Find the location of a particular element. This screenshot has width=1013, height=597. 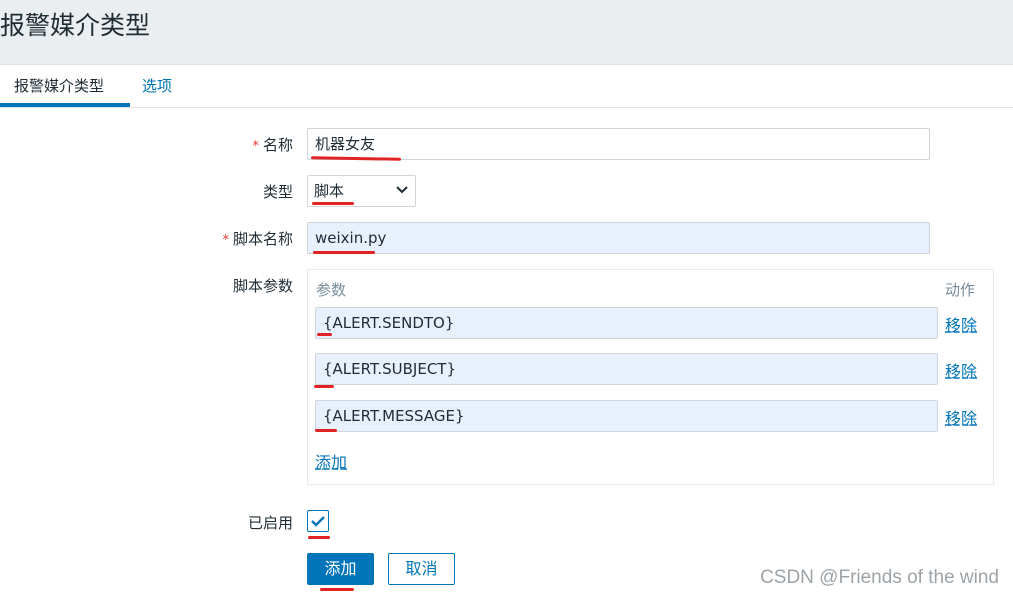

check-icon is located at coordinates (318, 521).